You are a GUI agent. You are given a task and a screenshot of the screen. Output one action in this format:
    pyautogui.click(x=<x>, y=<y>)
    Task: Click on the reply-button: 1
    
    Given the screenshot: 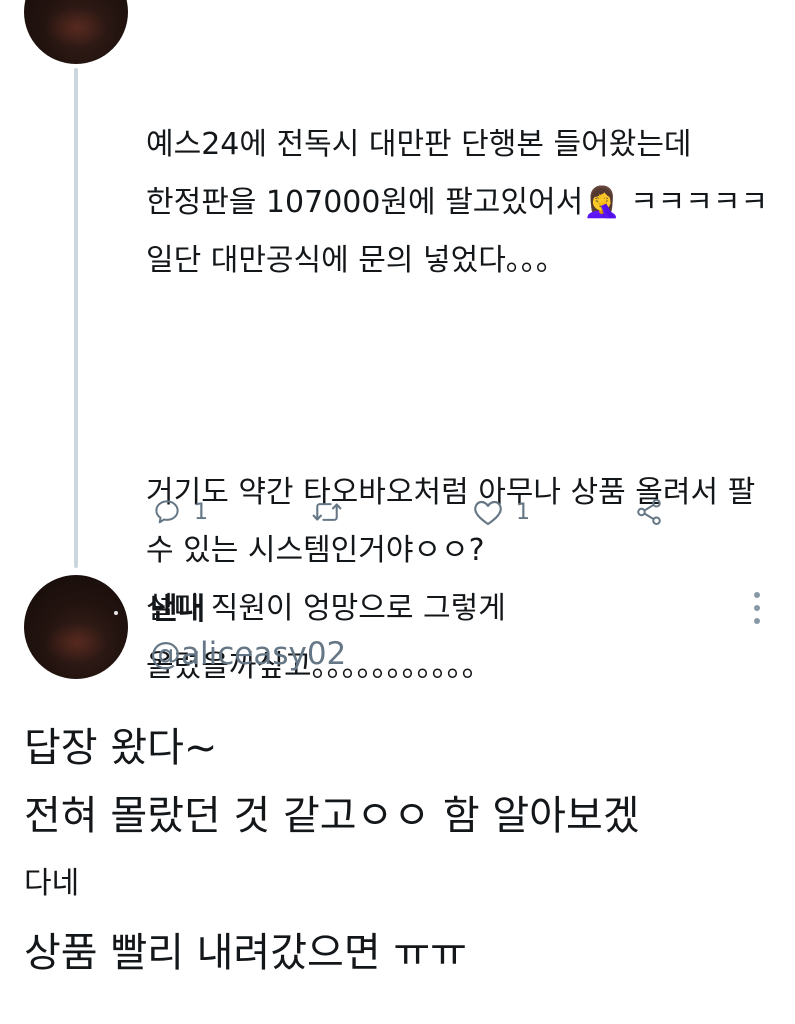 What is the action you would take?
    pyautogui.click(x=180, y=512)
    